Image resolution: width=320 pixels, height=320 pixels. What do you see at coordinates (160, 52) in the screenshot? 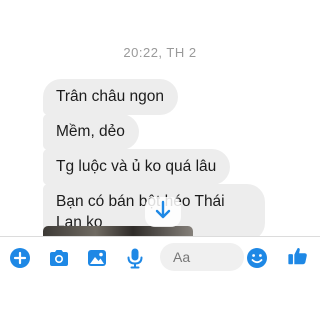
I see `message-timestamp: 20:22, TH 2` at bounding box center [160, 52].